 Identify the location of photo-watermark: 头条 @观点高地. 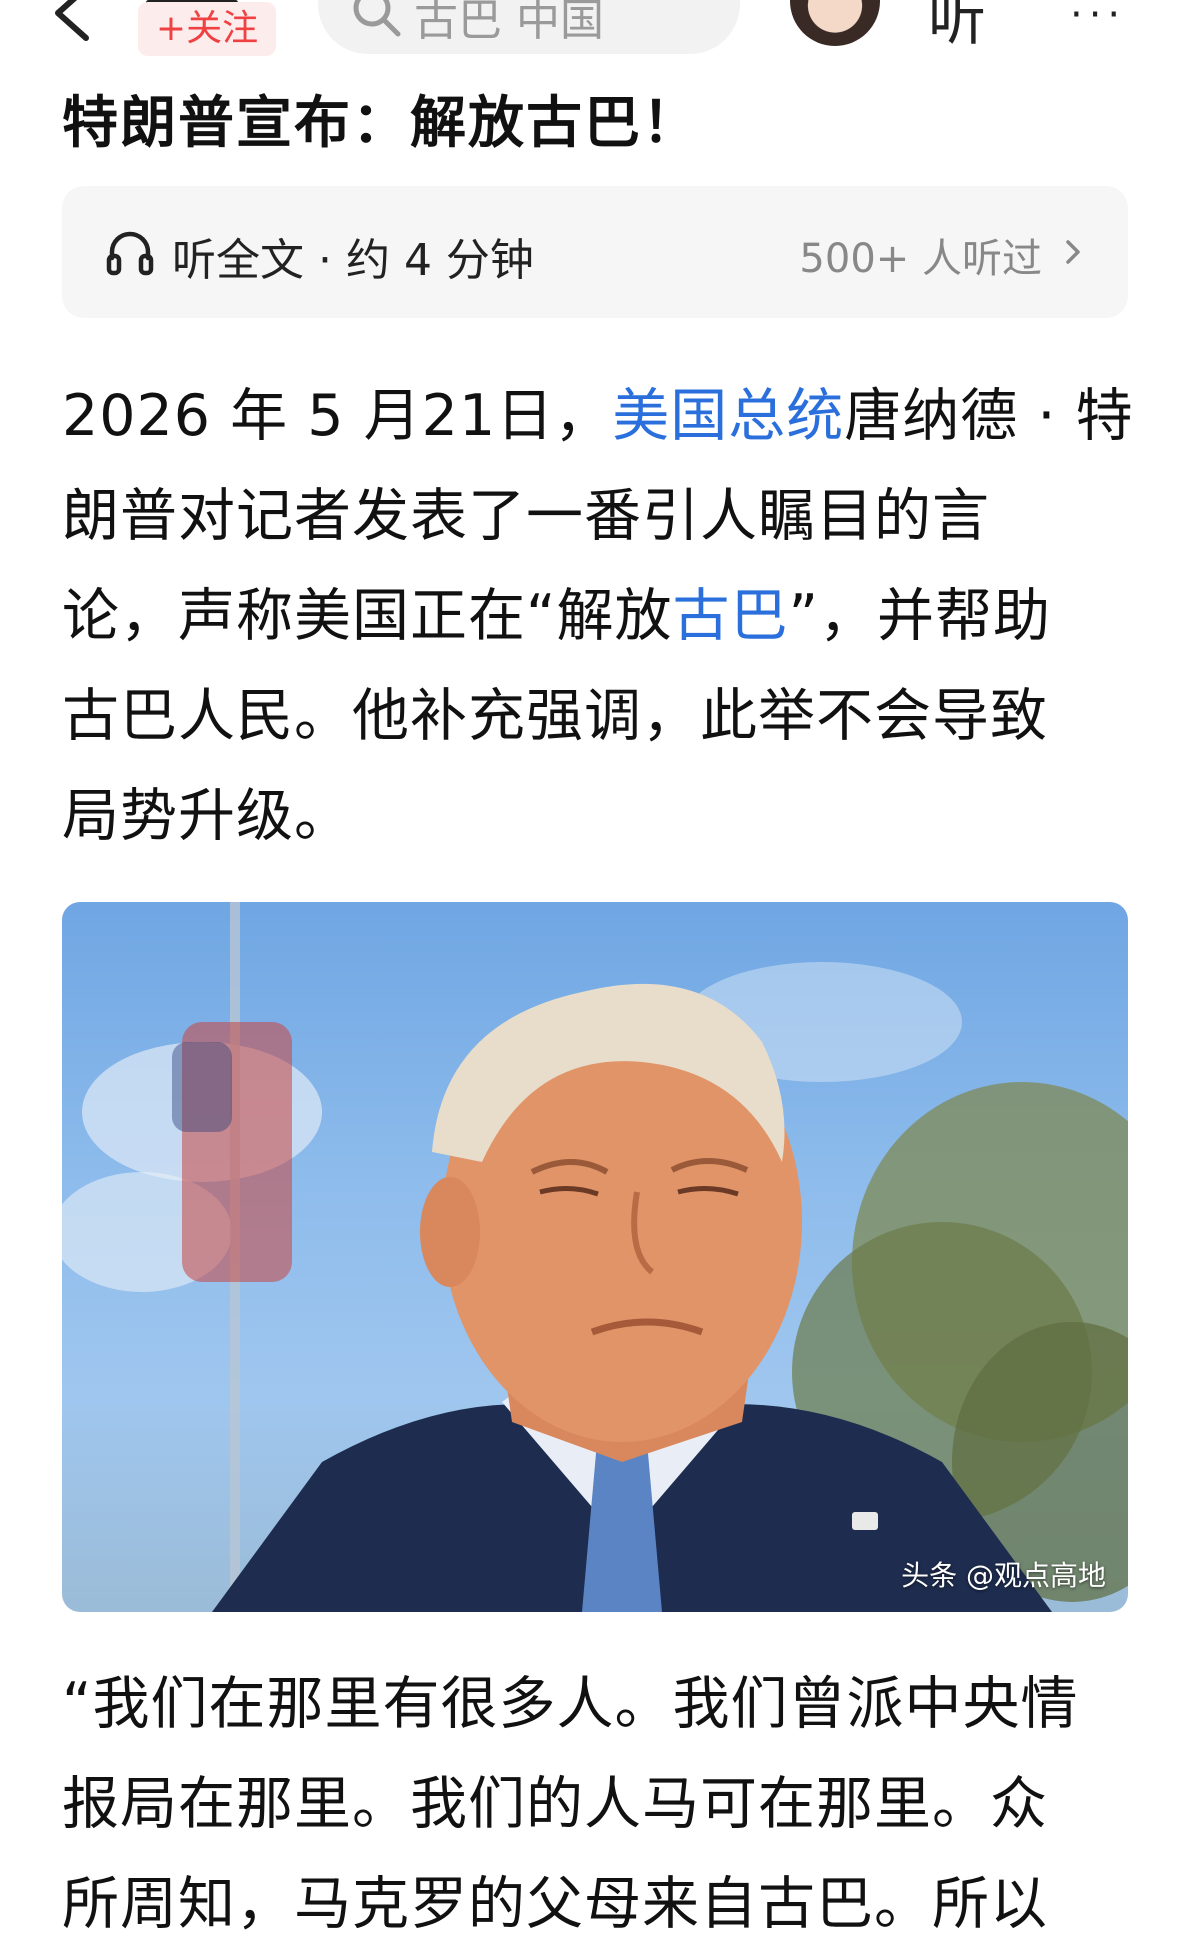
(1003, 1575).